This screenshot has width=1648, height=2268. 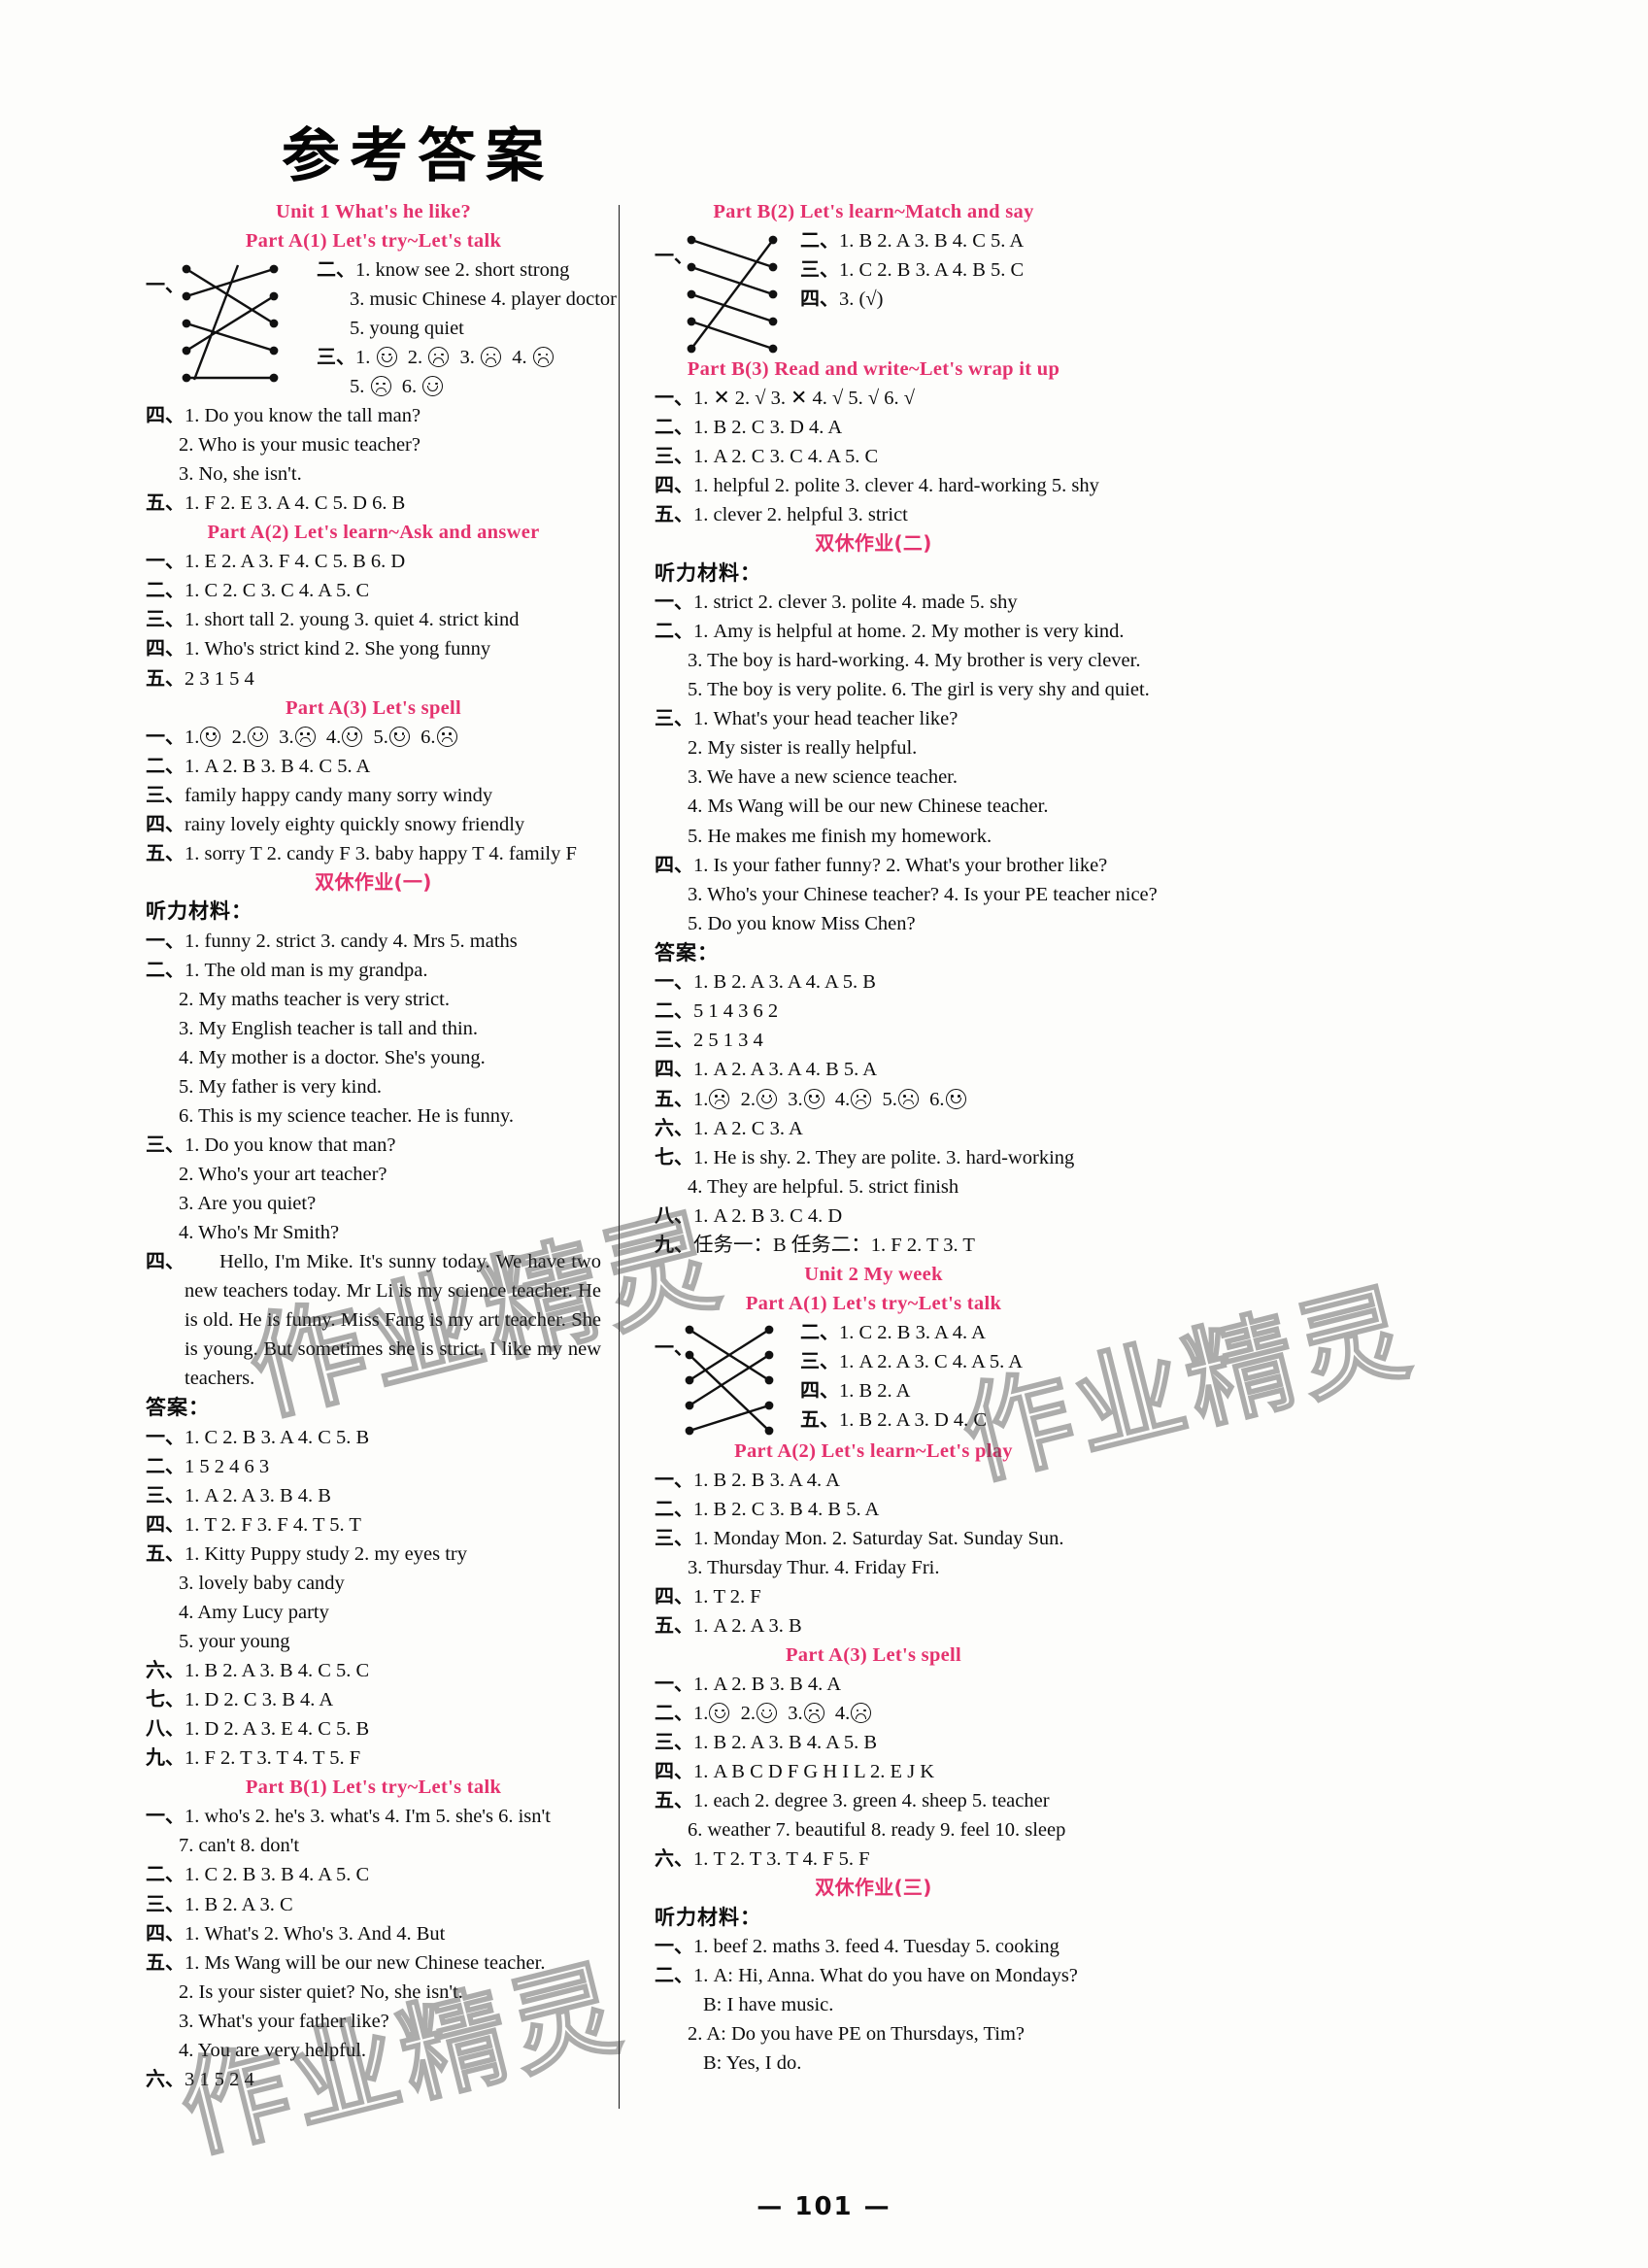 What do you see at coordinates (873, 1888) in the screenshot?
I see `section-header-weekend-homework-3: 双休作业(三)` at bounding box center [873, 1888].